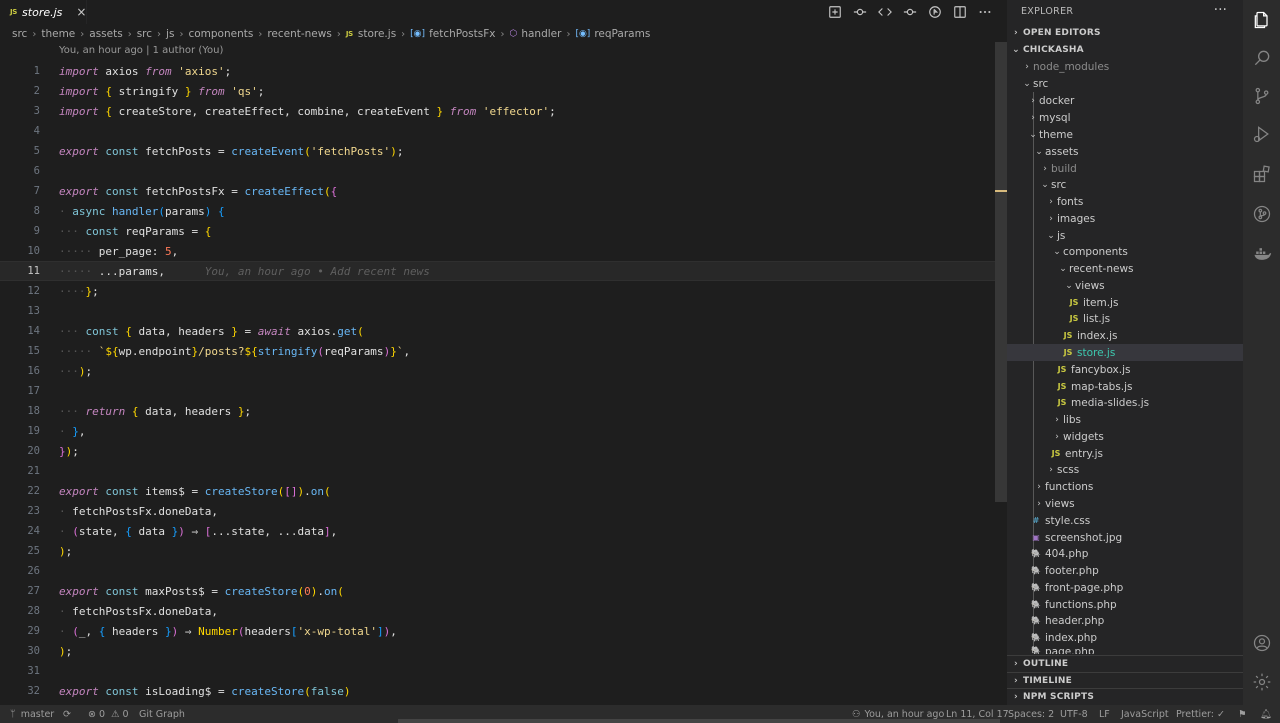  What do you see at coordinates (1125, 620) in the screenshot?
I see `tree-file: 🐘 header.php` at bounding box center [1125, 620].